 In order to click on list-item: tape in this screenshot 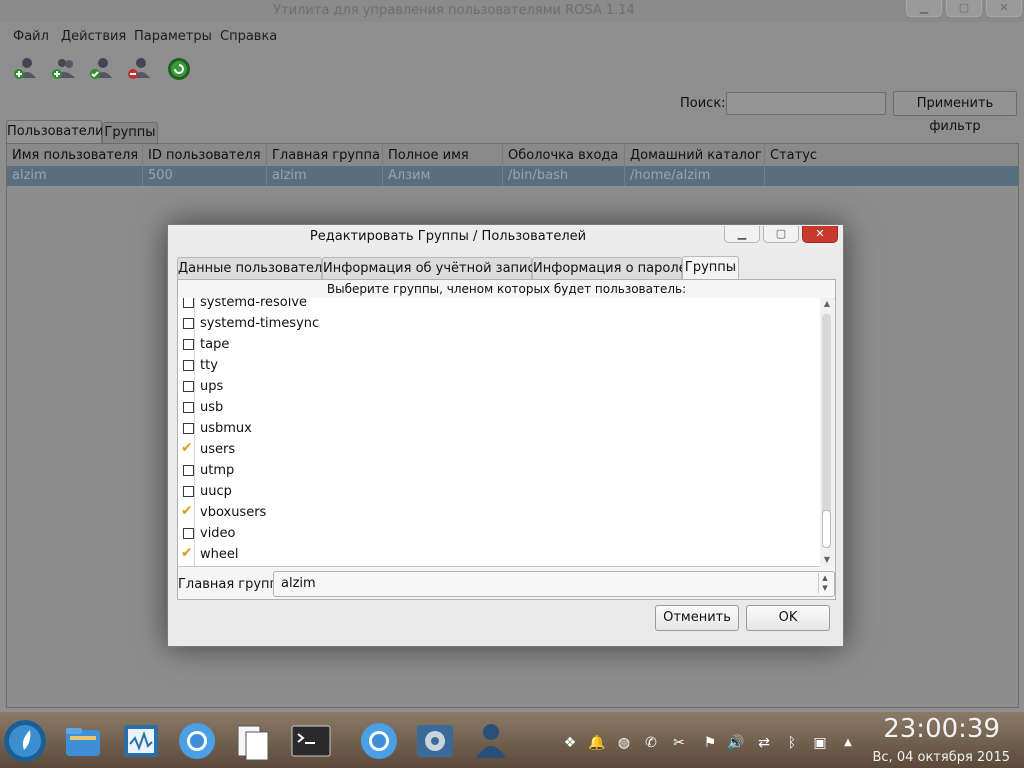, I will do `click(499, 345)`.